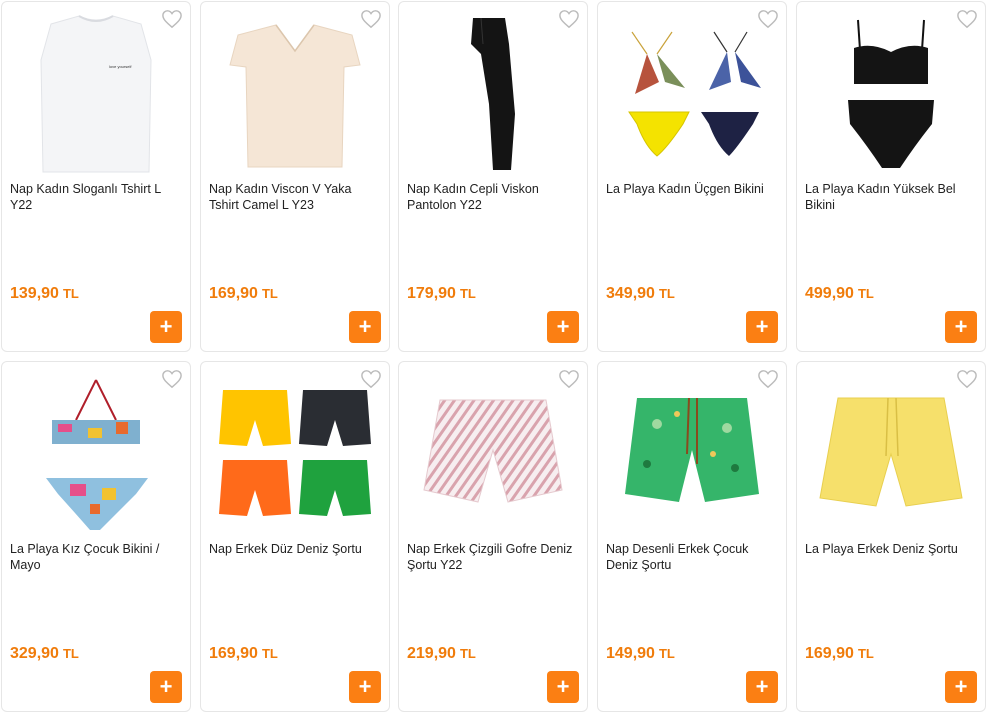 The height and width of the screenshot is (714, 986). Describe the element at coordinates (891, 197) in the screenshot. I see `product-name: La Playa Kadın Yüksek Bel Bikini` at that location.